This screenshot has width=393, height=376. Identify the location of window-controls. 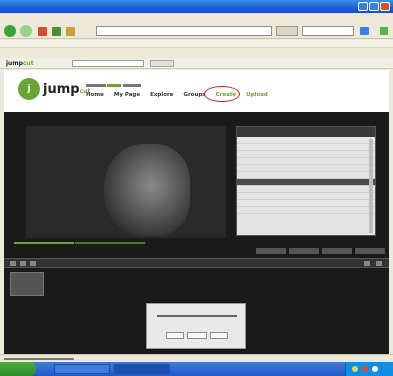
(374, 6).